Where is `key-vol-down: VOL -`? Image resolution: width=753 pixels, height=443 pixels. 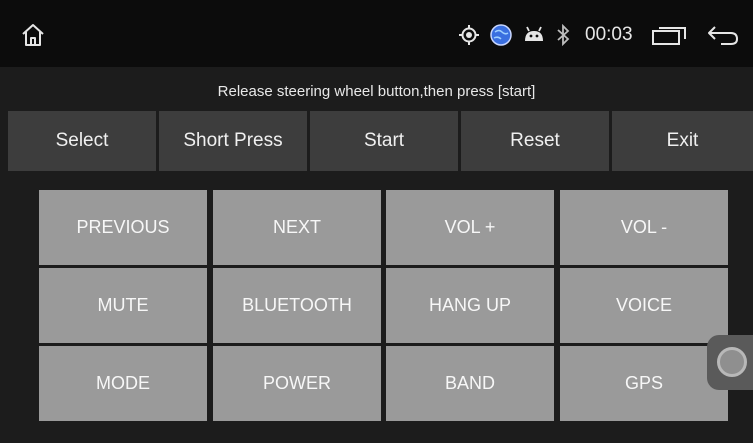 key-vol-down: VOL - is located at coordinates (644, 227).